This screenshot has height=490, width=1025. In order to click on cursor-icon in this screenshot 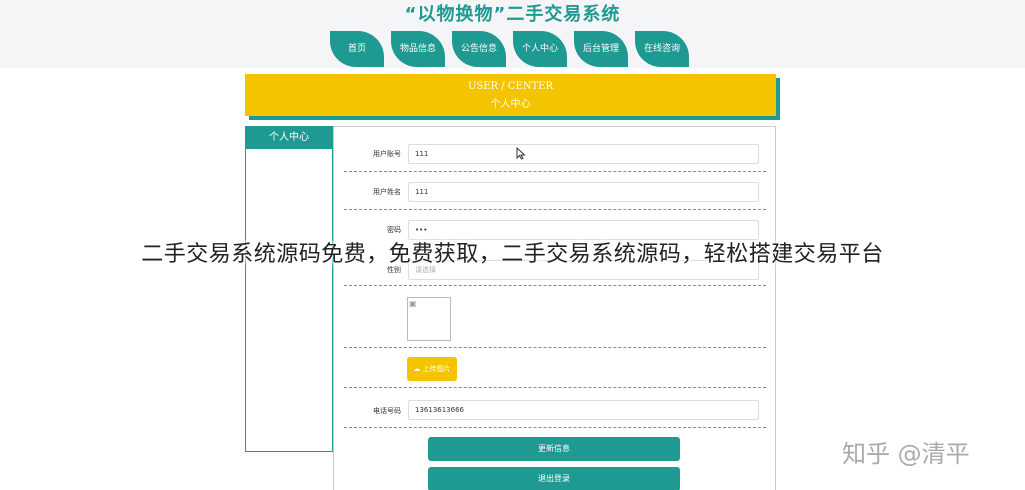, I will do `click(521, 153)`.